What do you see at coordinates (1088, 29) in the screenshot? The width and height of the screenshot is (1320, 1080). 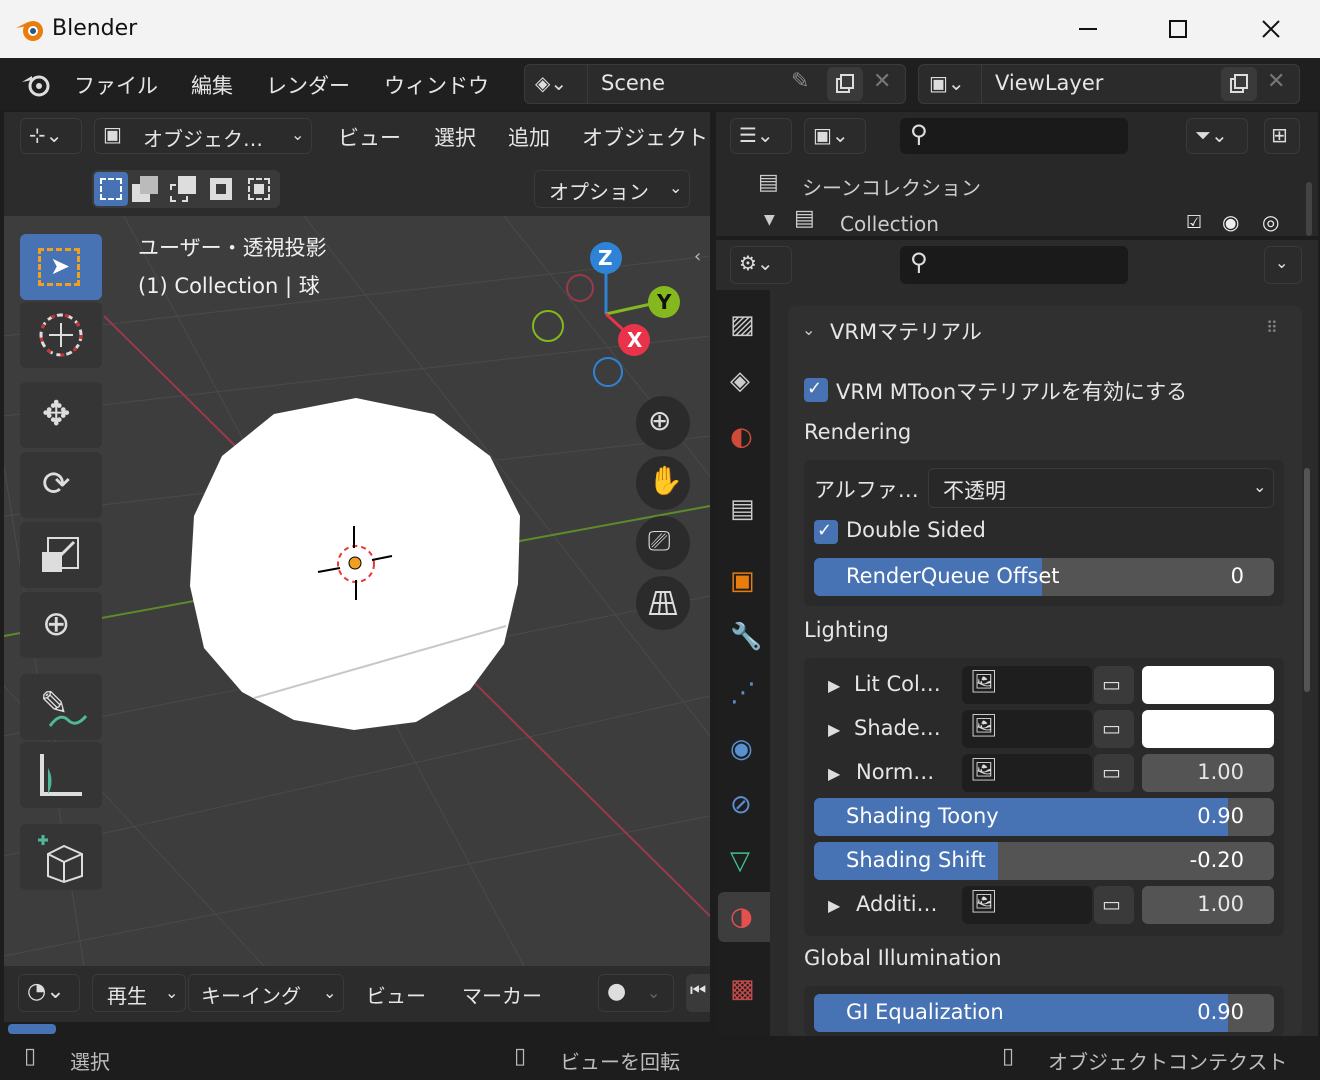 I see `minimize-icon` at bounding box center [1088, 29].